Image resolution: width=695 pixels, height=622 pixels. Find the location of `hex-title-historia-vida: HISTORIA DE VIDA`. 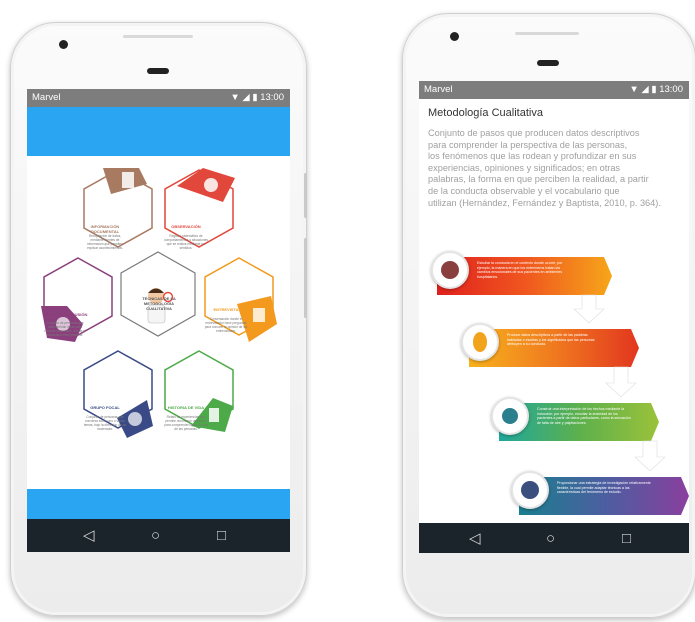

hex-title-historia-vida: HISTORIA DE VIDA is located at coordinates (186, 407).